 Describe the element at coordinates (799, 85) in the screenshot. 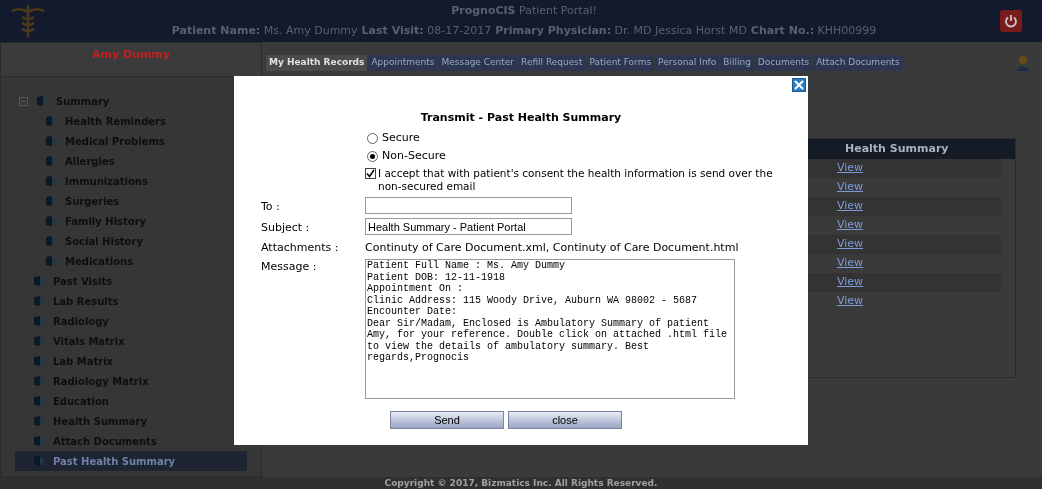

I see `close-icon` at that location.